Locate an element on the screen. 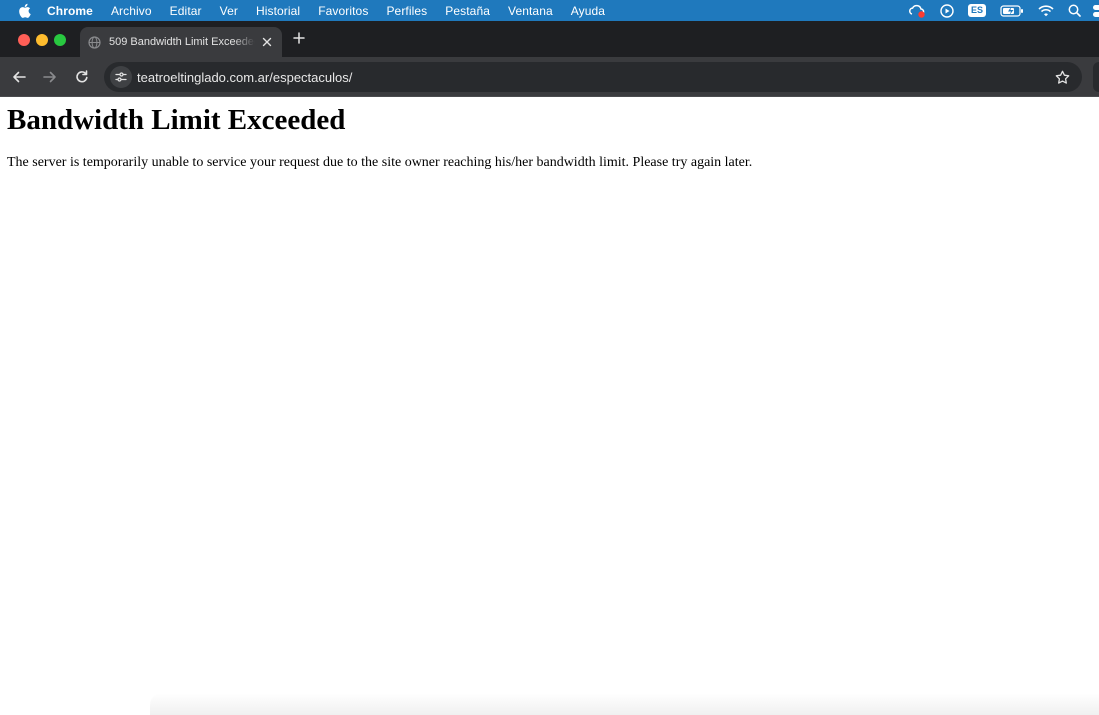 Image resolution: width=1099 pixels, height=715 pixels. menu-favoritos: Favoritos is located at coordinates (343, 11).